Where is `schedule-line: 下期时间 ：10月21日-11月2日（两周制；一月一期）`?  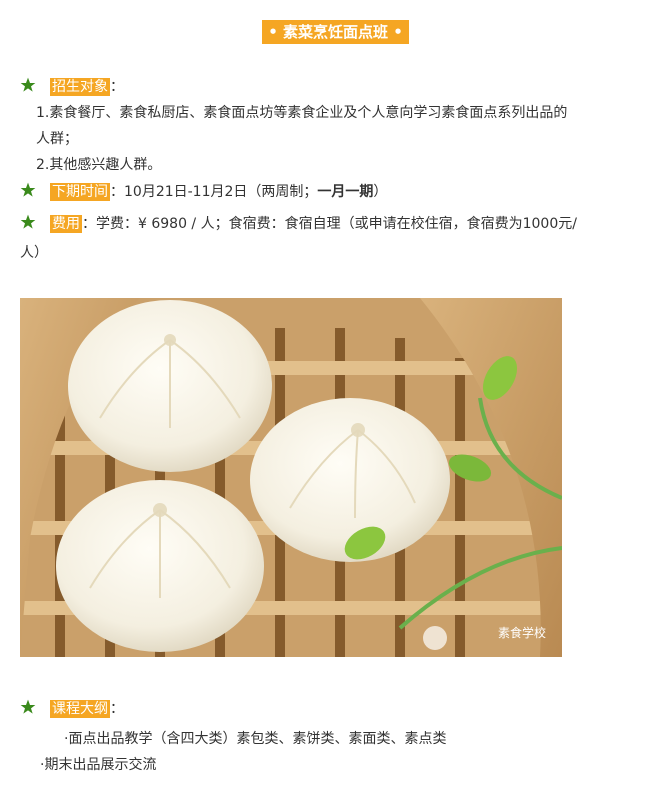
schedule-line: 下期时间 ：10月21日-11月2日（两周制；一月一期） is located at coordinates (203, 192).